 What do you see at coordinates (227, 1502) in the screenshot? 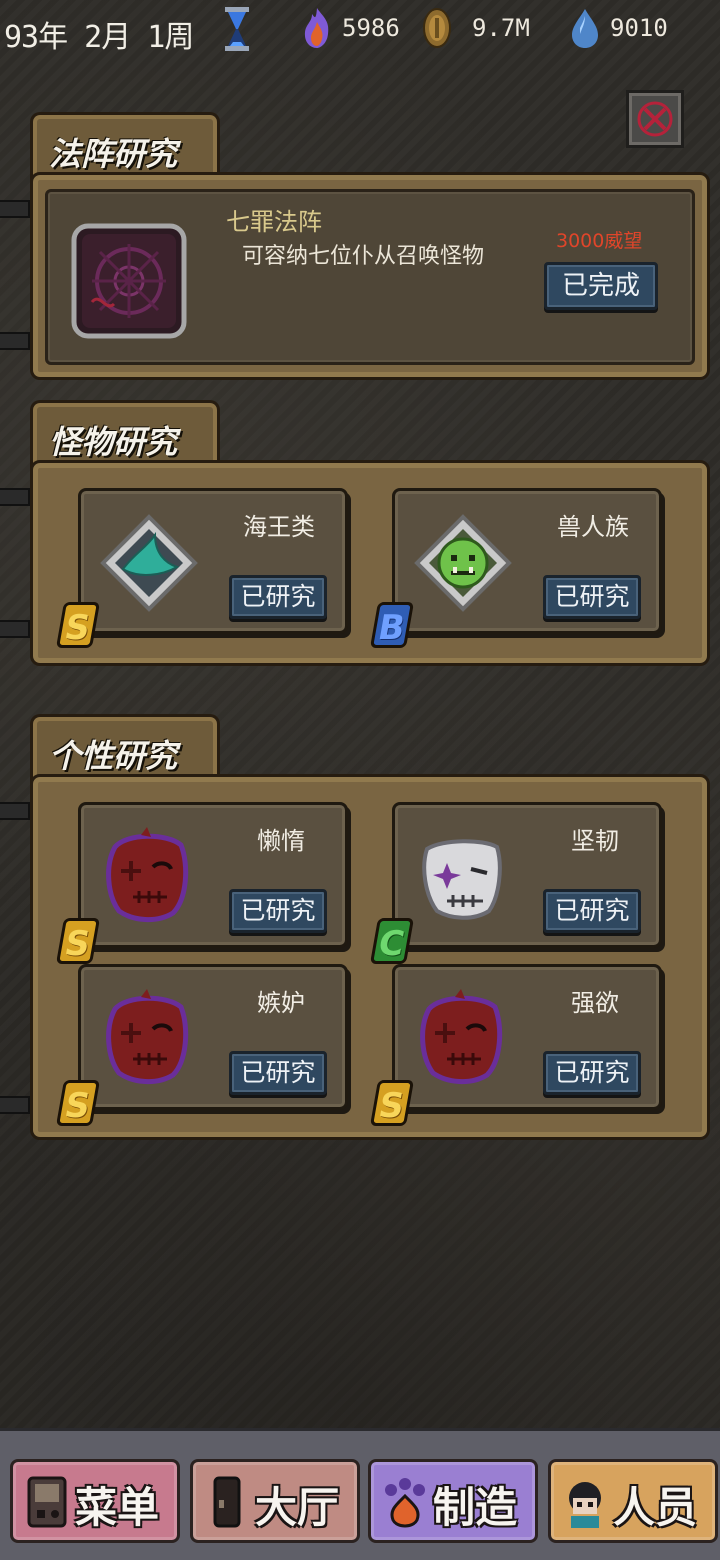
I see `door-icon` at bounding box center [227, 1502].